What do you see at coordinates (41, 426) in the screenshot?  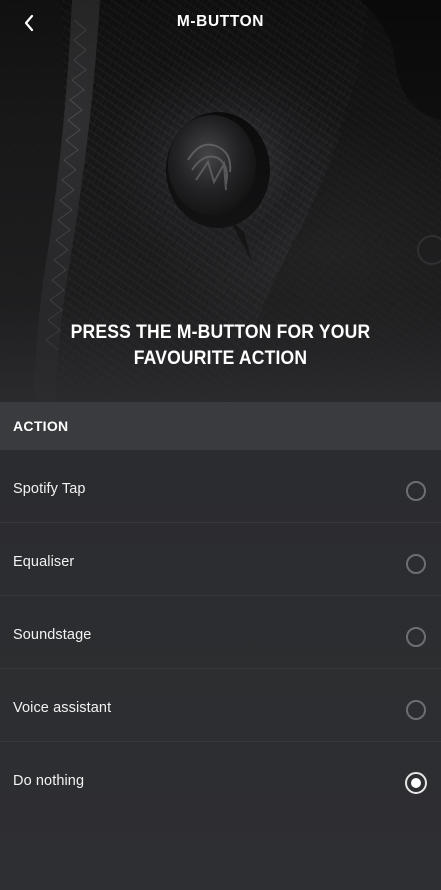 I see `section-title: ACTION` at bounding box center [41, 426].